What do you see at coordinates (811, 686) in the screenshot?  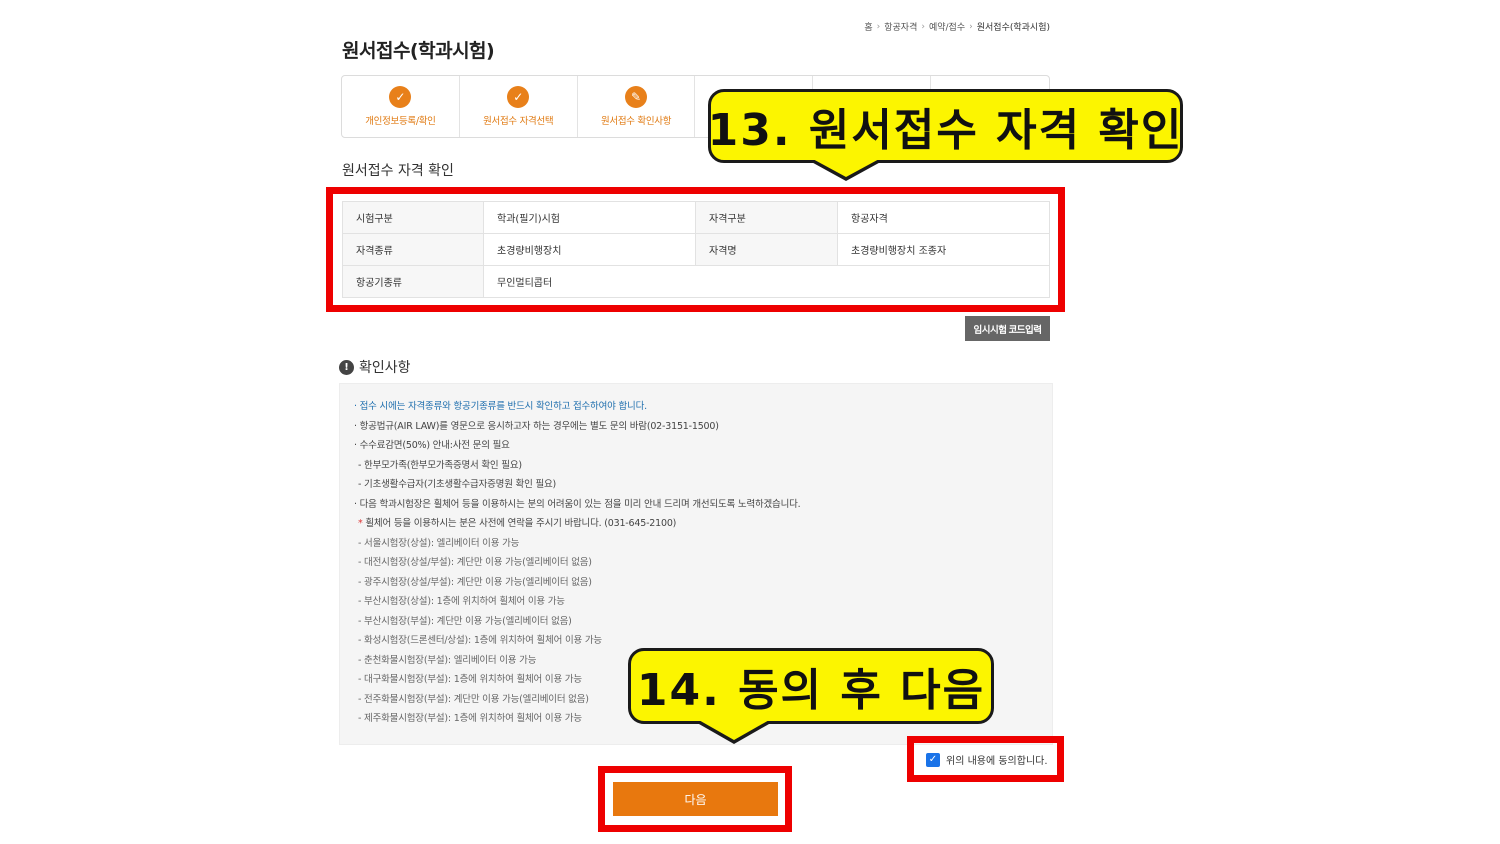 I see `callout-14: 14. 동의 후 다음` at bounding box center [811, 686].